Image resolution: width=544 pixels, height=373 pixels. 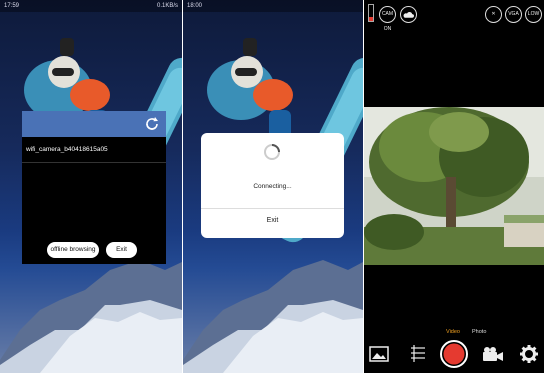 What do you see at coordinates (152, 124) in the screenshot?
I see `refresh-icon` at bounding box center [152, 124].